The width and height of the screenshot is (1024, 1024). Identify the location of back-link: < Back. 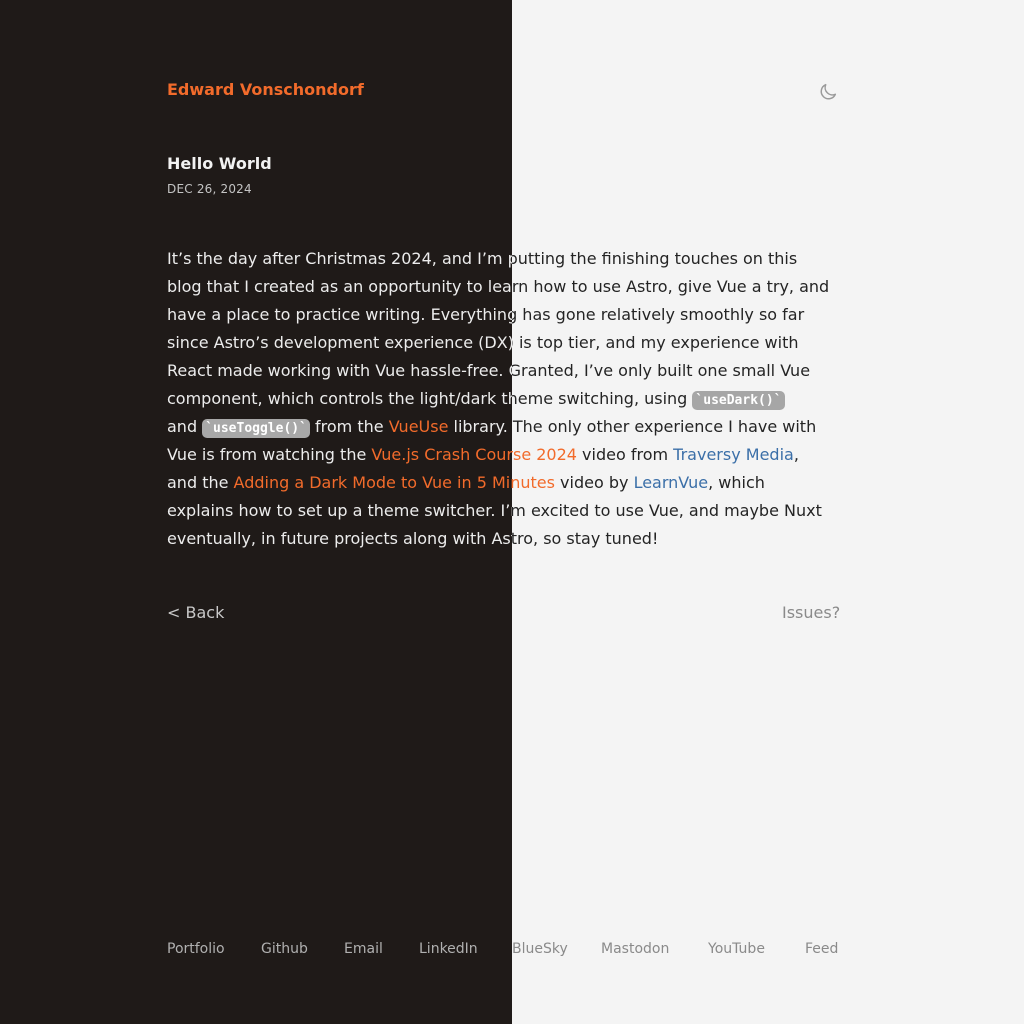
(195, 612).